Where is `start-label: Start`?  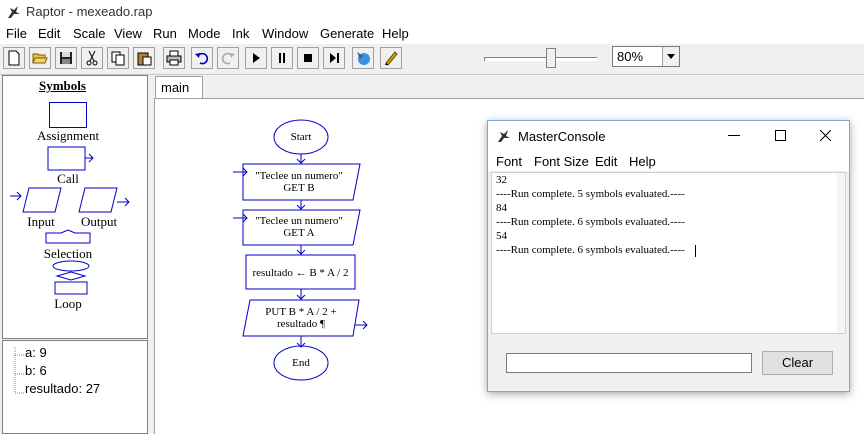 start-label: Start is located at coordinates (301, 137).